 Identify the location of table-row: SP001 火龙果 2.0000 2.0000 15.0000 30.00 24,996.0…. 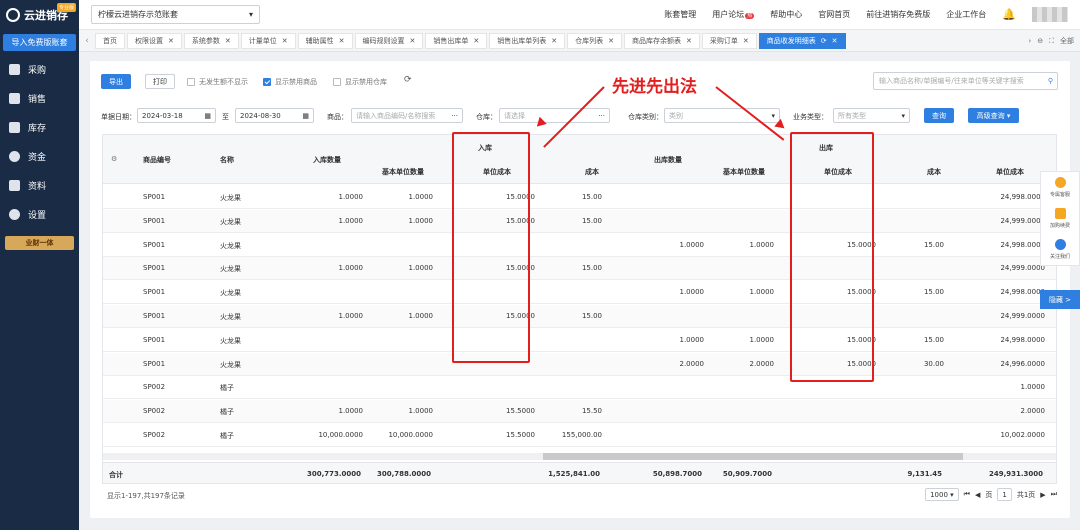
(579, 364).